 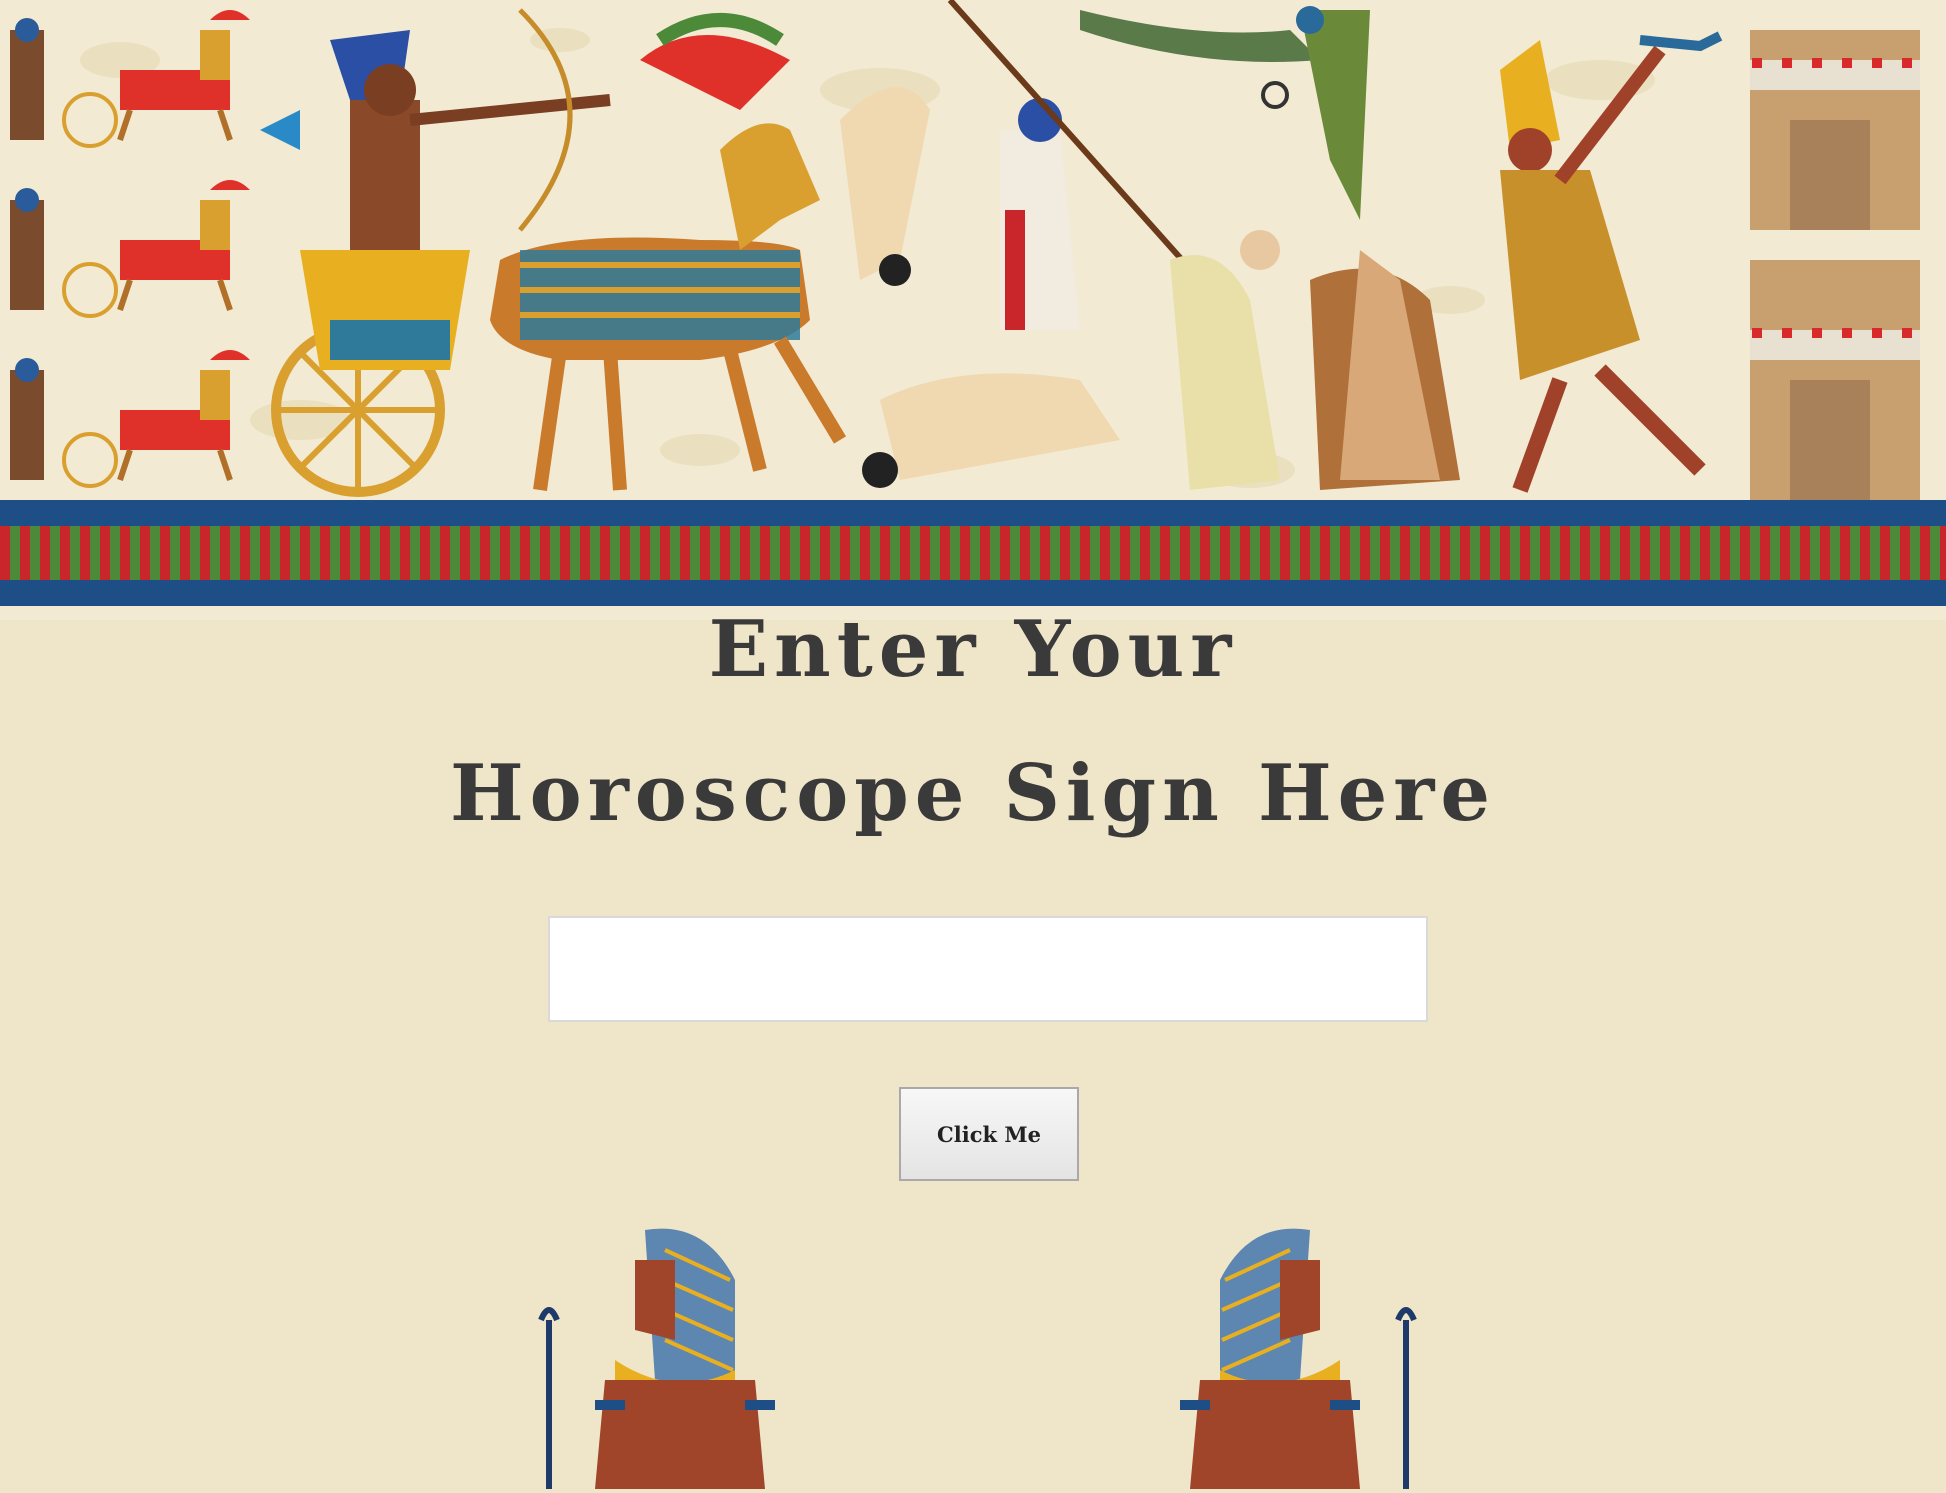 What do you see at coordinates (989, 1134) in the screenshot?
I see `submit-button: Click Me` at bounding box center [989, 1134].